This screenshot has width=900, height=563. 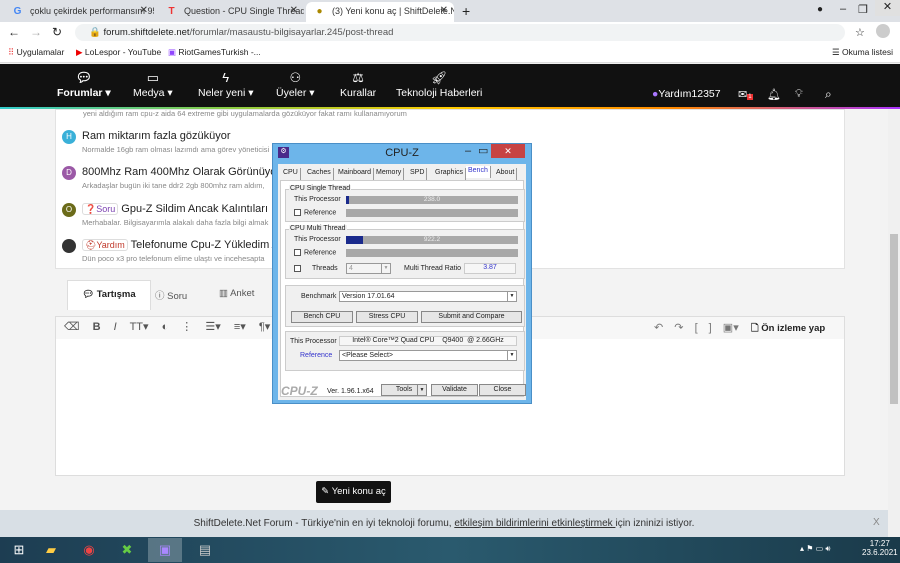 What do you see at coordinates (439, 77) in the screenshot?
I see `rocket-icon: 🚀︎` at bounding box center [439, 77].